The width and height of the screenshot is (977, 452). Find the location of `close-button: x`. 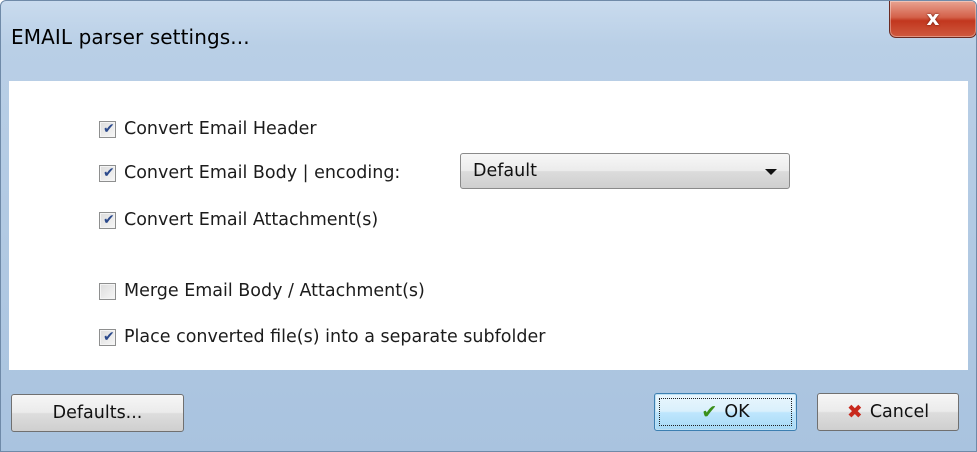

close-button: x is located at coordinates (932, 19).